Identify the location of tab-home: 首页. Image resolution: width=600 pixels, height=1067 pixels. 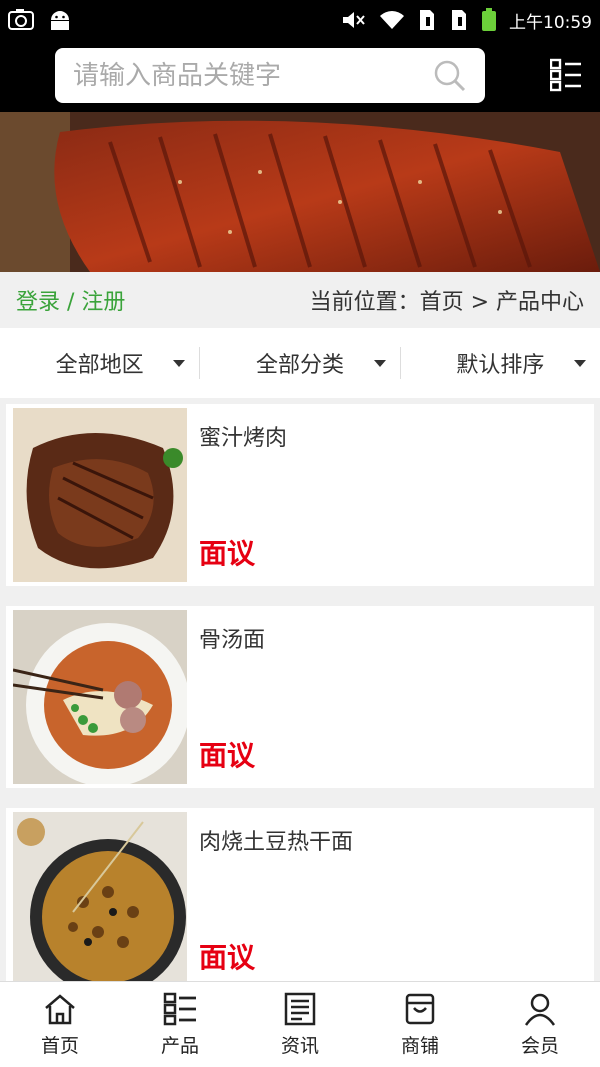
(60, 1024).